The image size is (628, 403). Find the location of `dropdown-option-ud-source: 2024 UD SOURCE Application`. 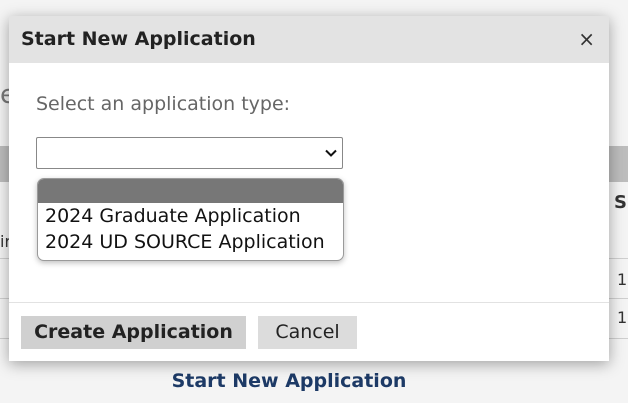

dropdown-option-ud-source: 2024 UD SOURCE Application is located at coordinates (190, 242).